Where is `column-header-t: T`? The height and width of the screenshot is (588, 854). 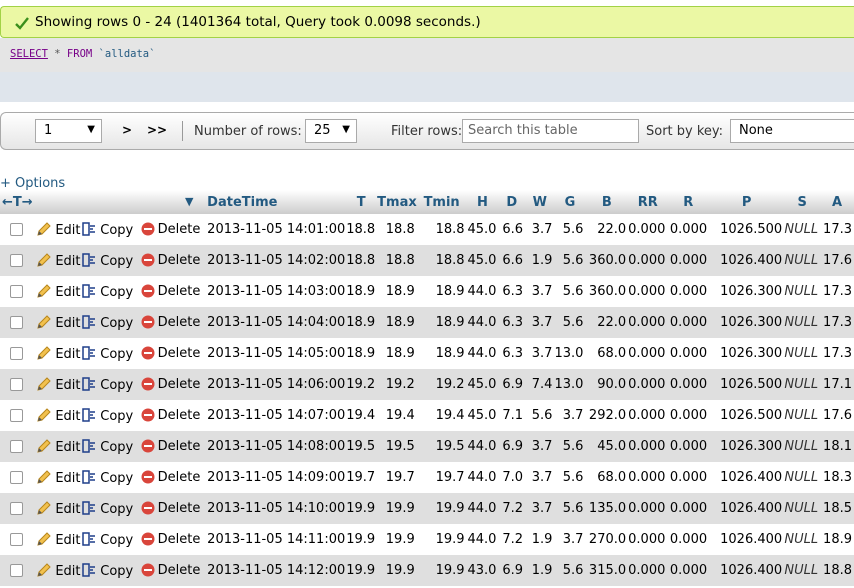 column-header-t: T is located at coordinates (361, 202).